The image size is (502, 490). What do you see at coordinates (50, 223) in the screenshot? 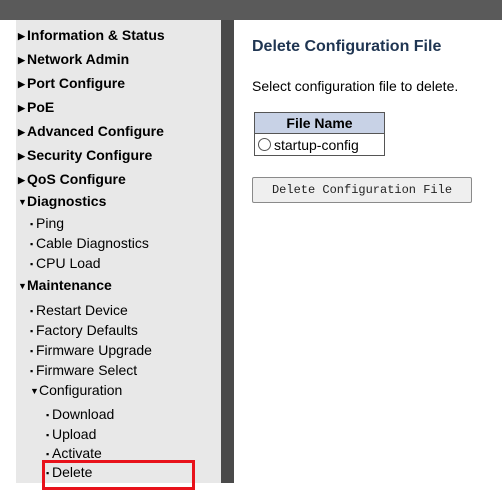
I see `sidebar-item-label: Ping` at bounding box center [50, 223].